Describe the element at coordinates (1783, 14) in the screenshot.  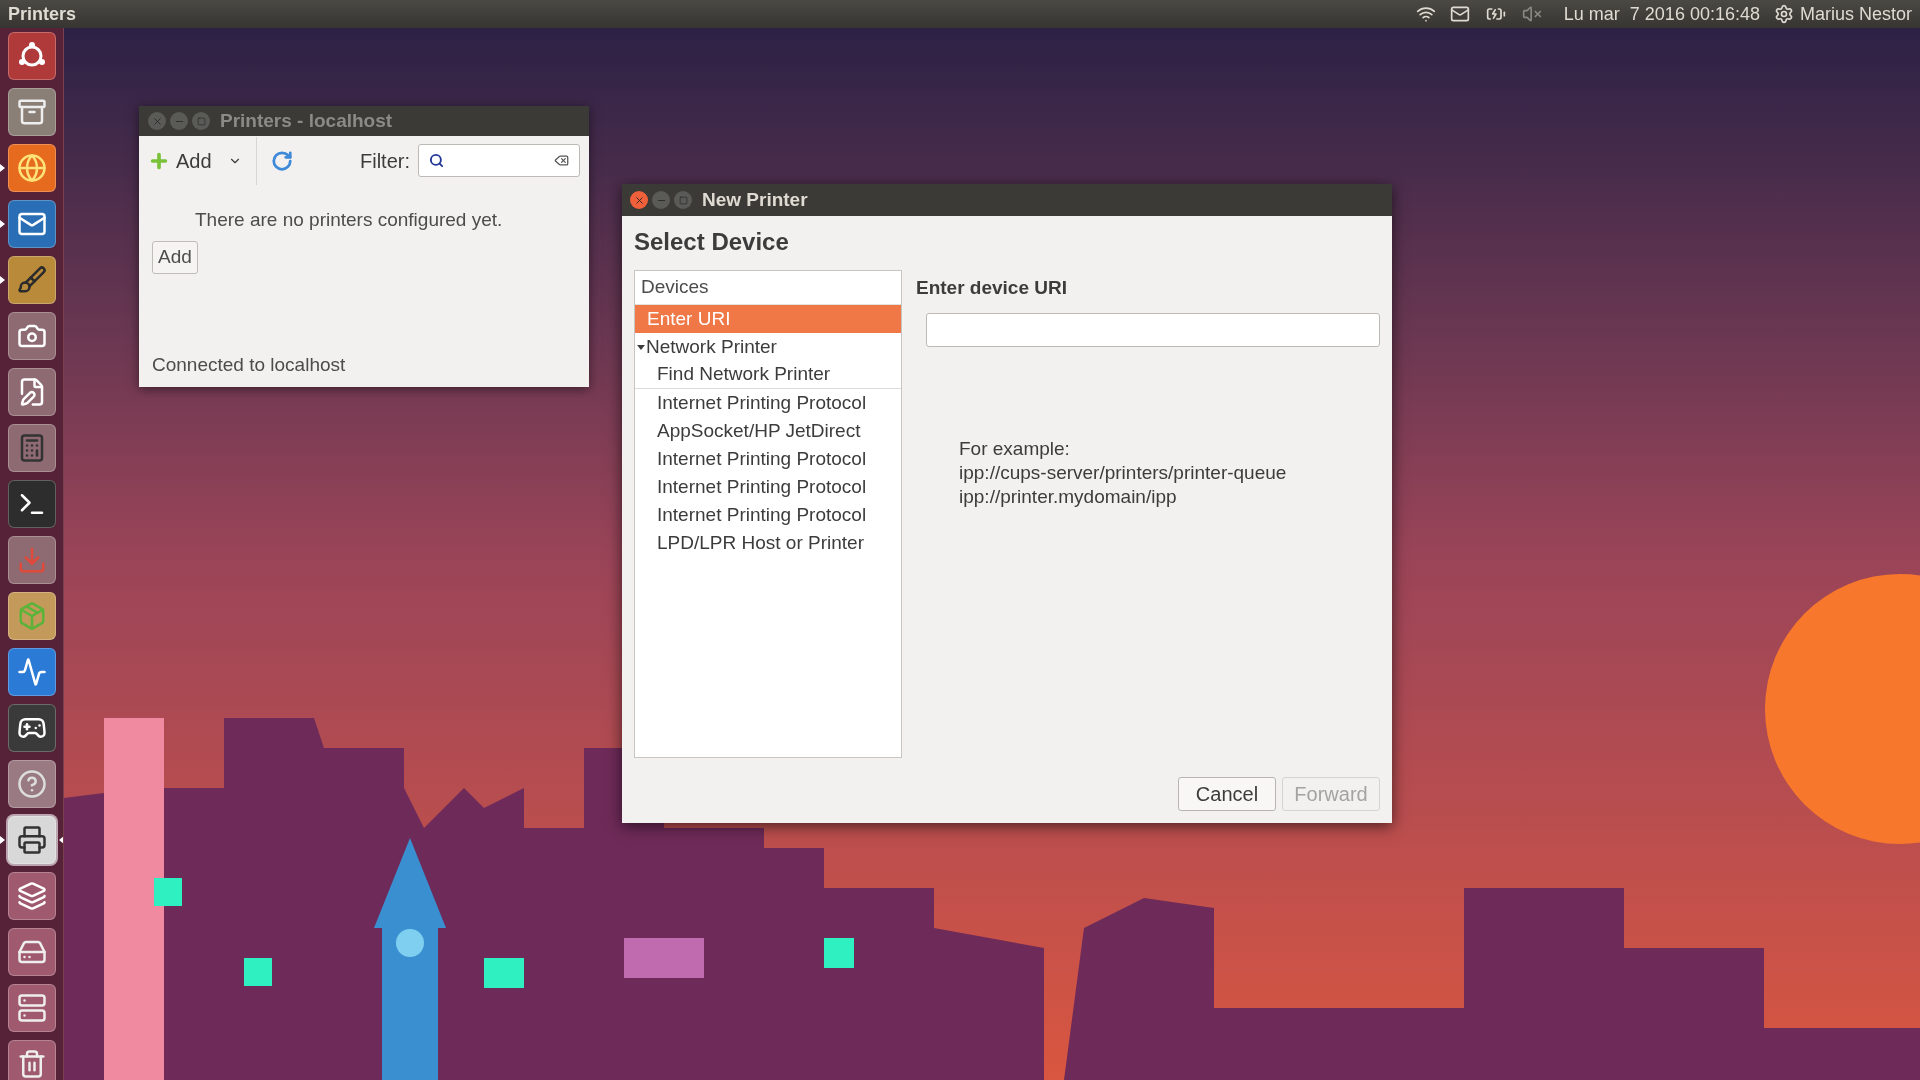
I see `settings-icon` at that location.